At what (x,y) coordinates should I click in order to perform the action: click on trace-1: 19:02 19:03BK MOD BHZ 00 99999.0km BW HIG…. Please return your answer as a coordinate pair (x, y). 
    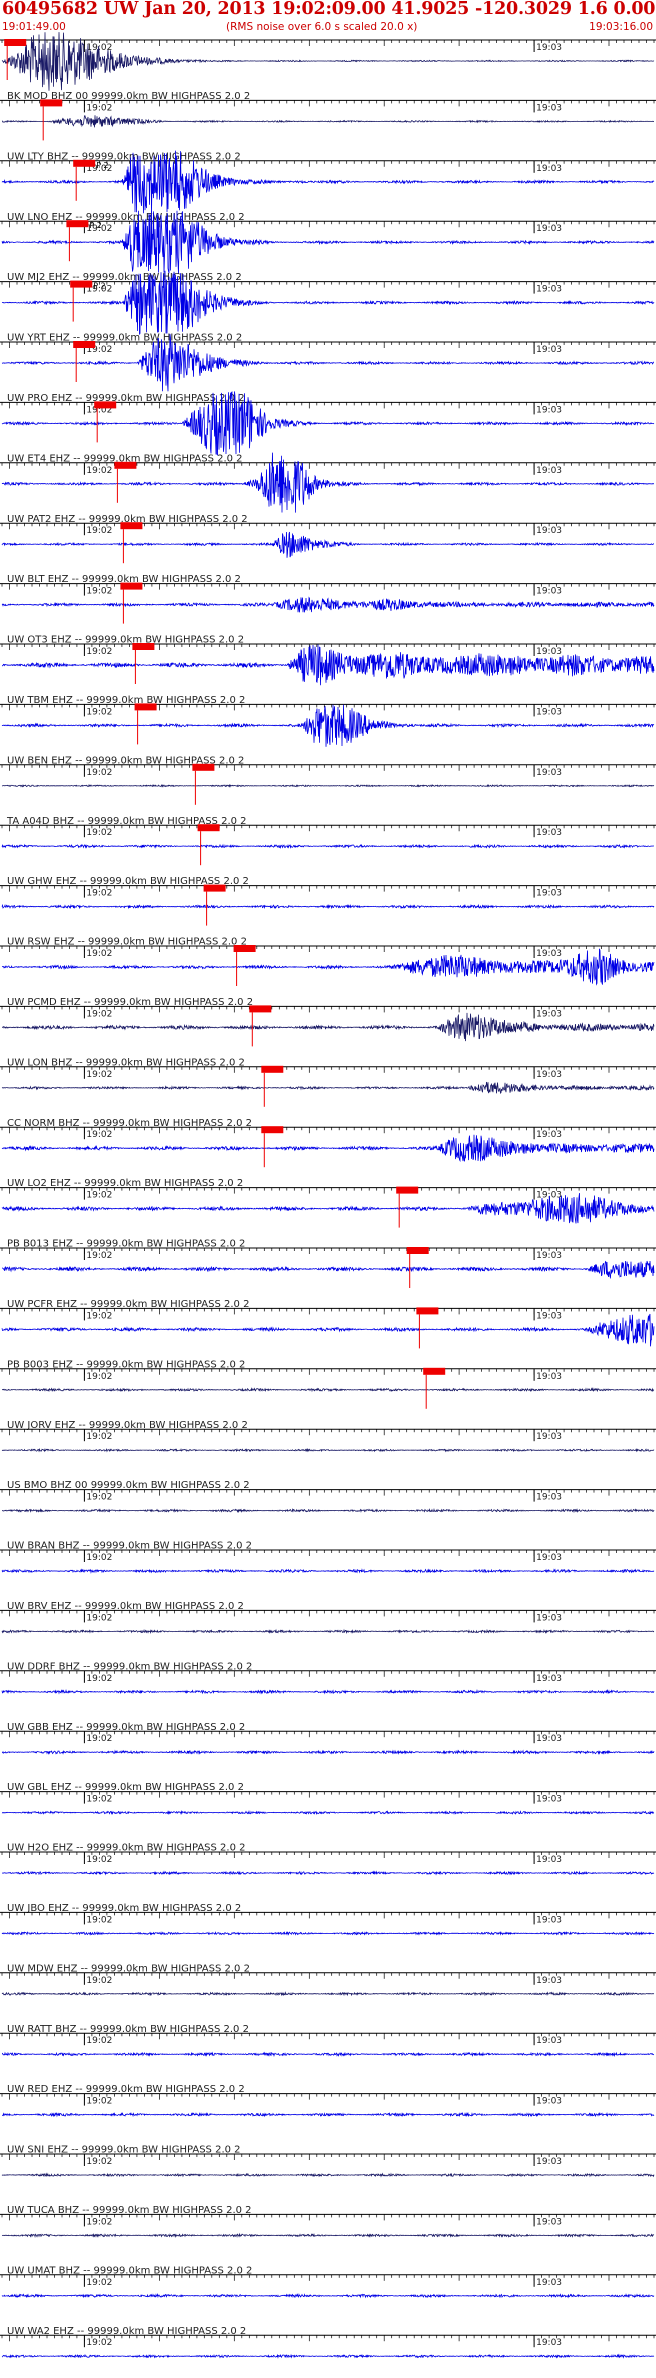
    Looking at the image, I should click on (328, 67).